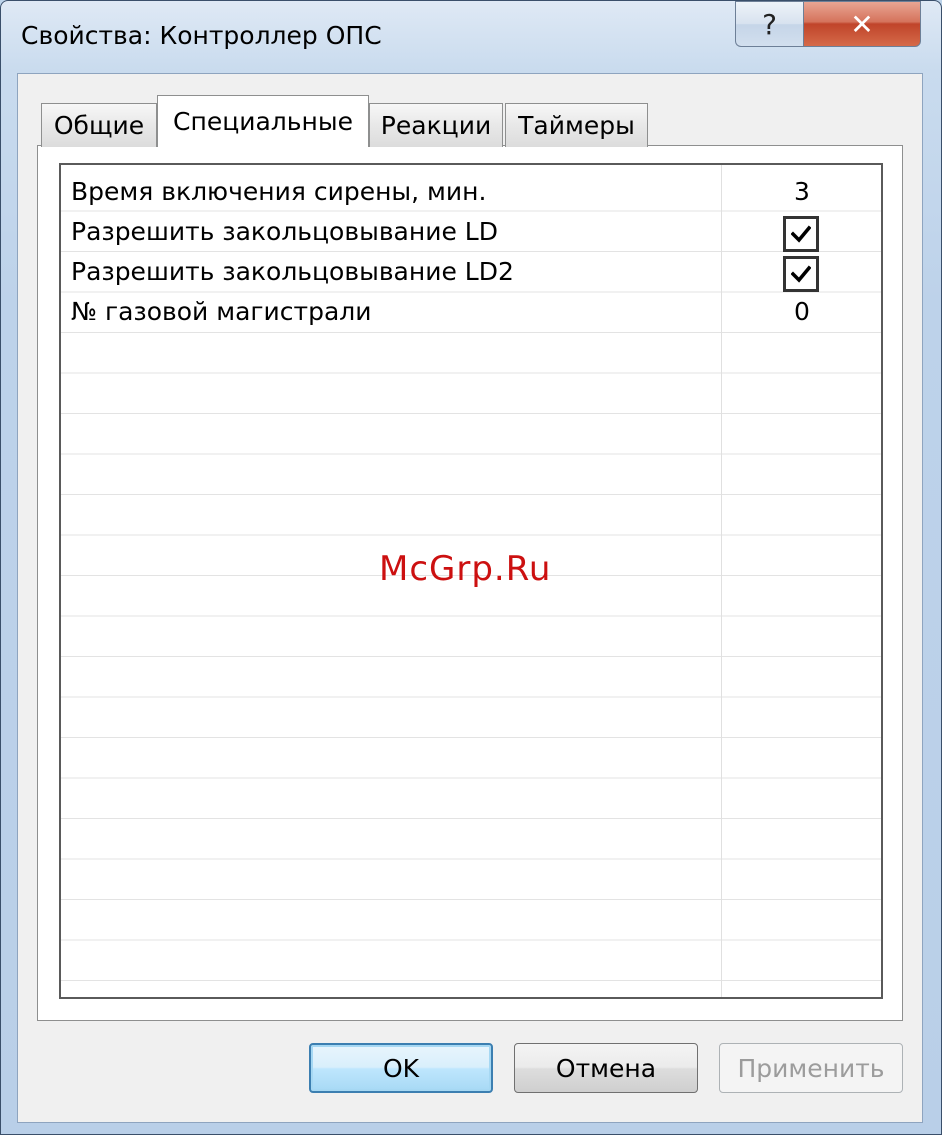 The width and height of the screenshot is (942, 1135). Describe the element at coordinates (606, 1068) in the screenshot. I see `cancel-button: Отмена` at that location.